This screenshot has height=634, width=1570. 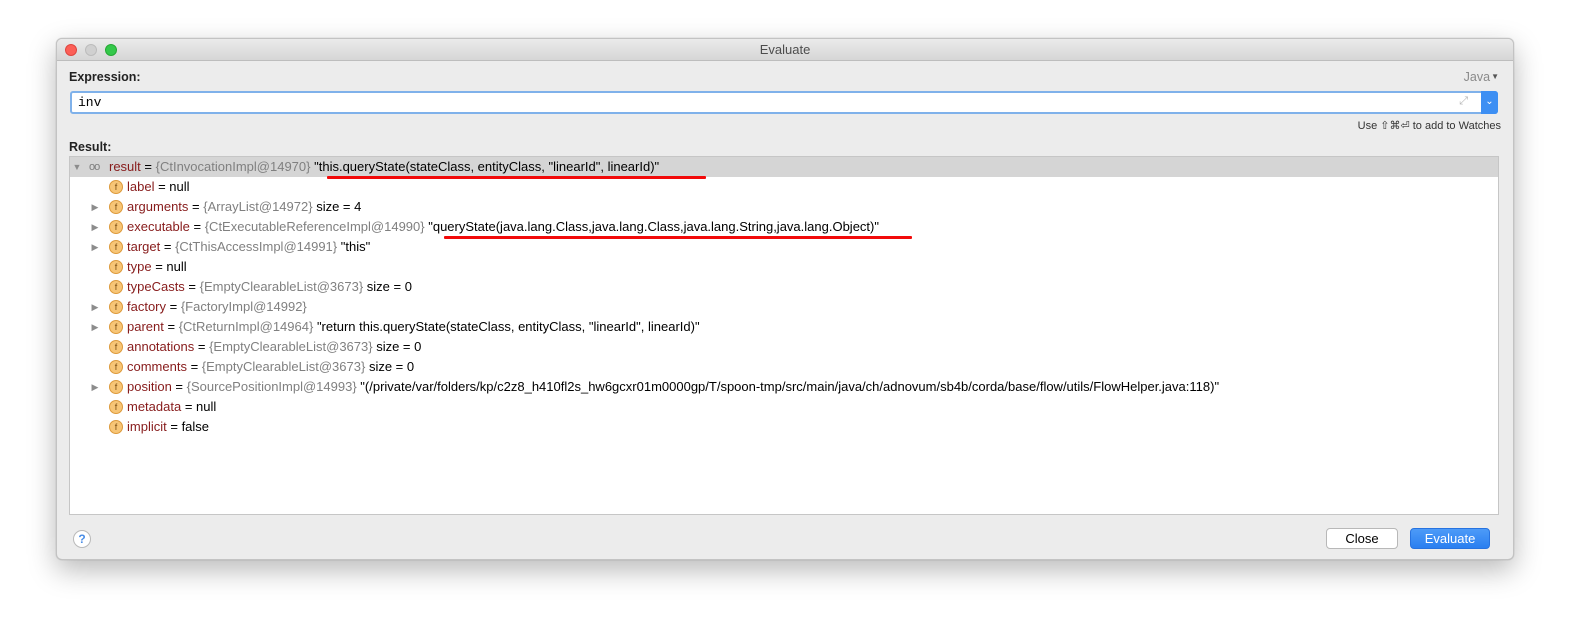 I want to click on field-value: false, so click(x=195, y=426).